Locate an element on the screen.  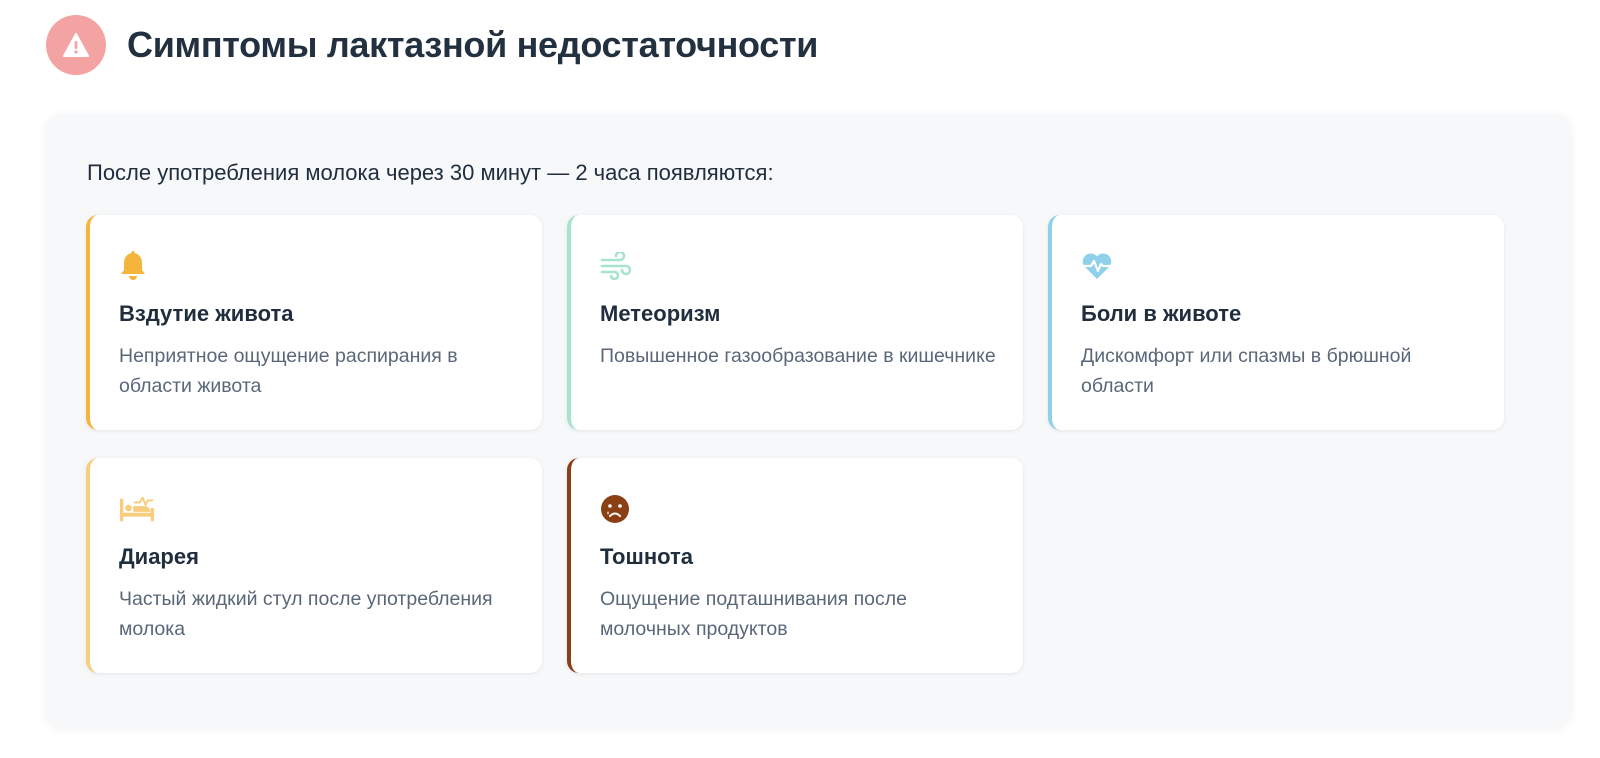
bed-icon is located at coordinates (137, 509).